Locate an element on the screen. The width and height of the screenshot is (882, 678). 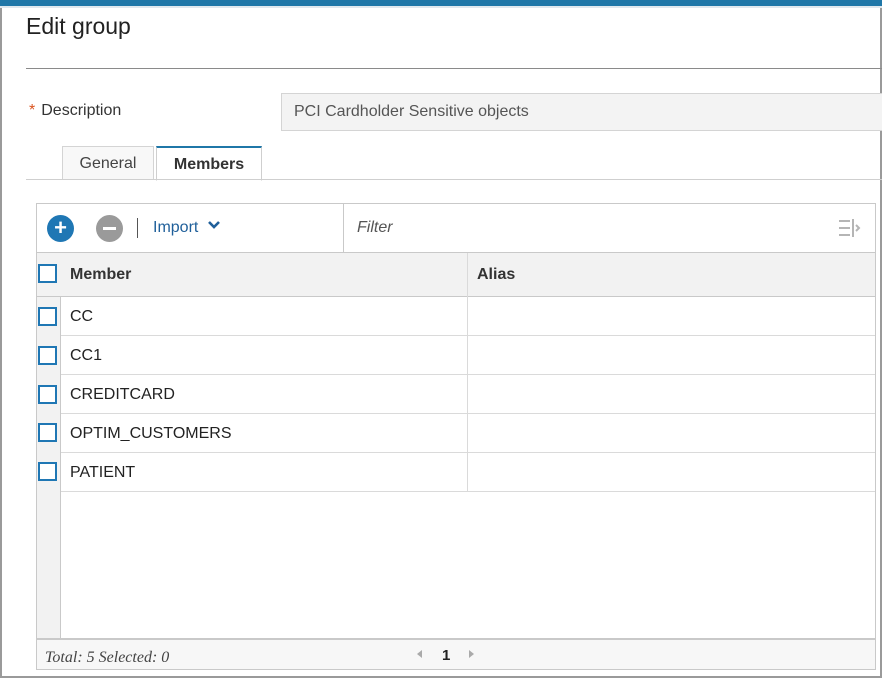
grid-footer: Total: 5 Selected: 0 1 is located at coordinates (456, 653).